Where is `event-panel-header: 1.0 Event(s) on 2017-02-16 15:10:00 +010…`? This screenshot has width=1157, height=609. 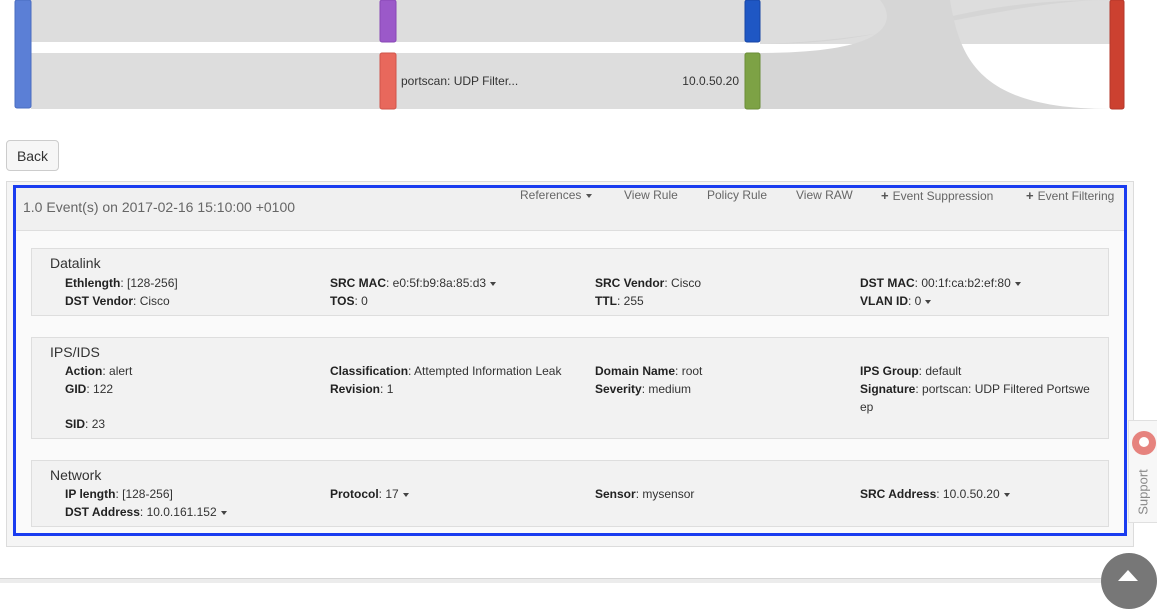
event-panel-header: 1.0 Event(s) on 2017-02-16 15:10:00 +010… is located at coordinates (570, 209).